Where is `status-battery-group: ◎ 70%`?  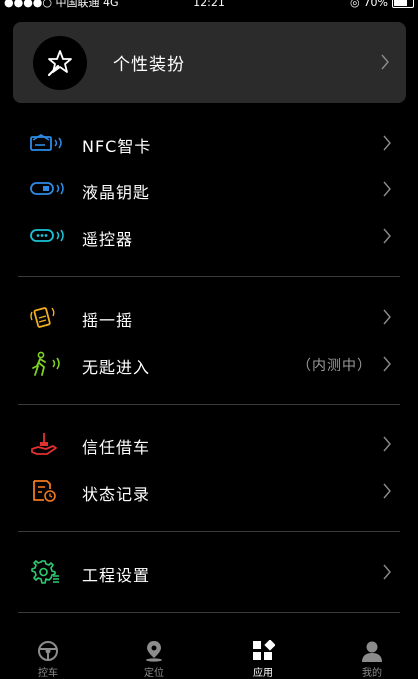 status-battery-group: ◎ 70% is located at coordinates (382, 4).